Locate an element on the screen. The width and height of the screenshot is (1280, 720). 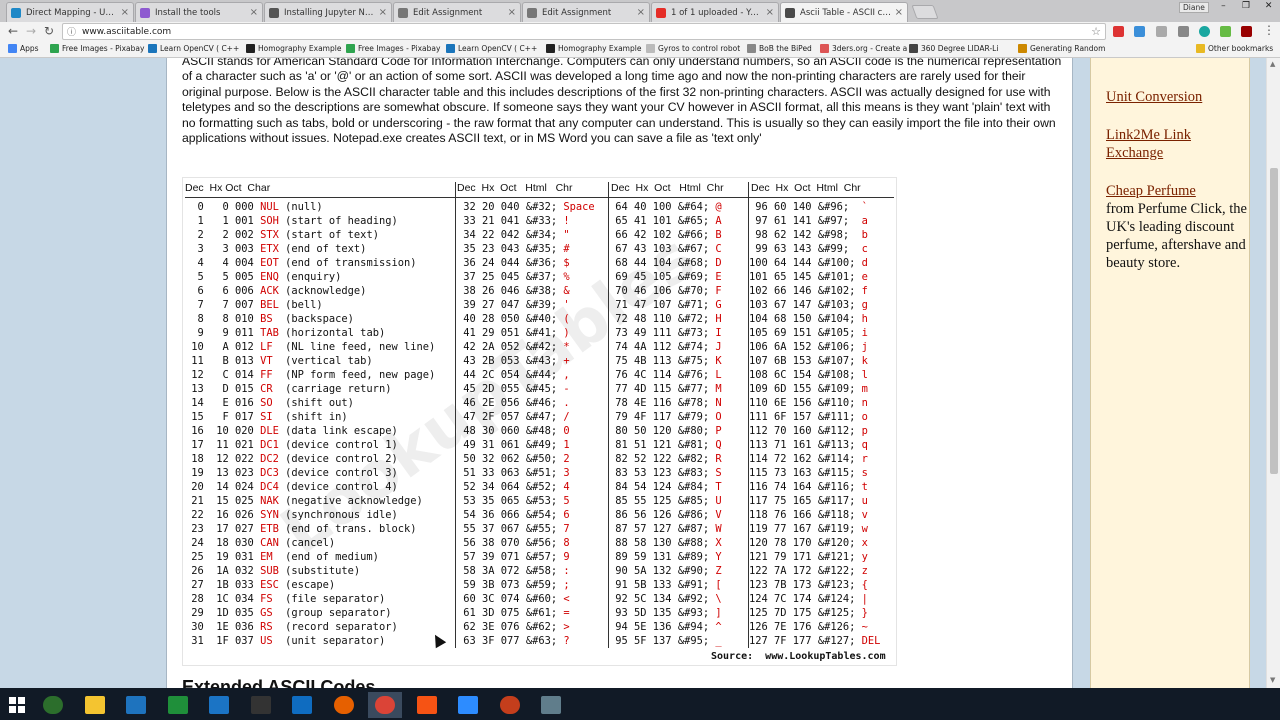
codes: 7 7 007 is located at coordinates (223, 305).